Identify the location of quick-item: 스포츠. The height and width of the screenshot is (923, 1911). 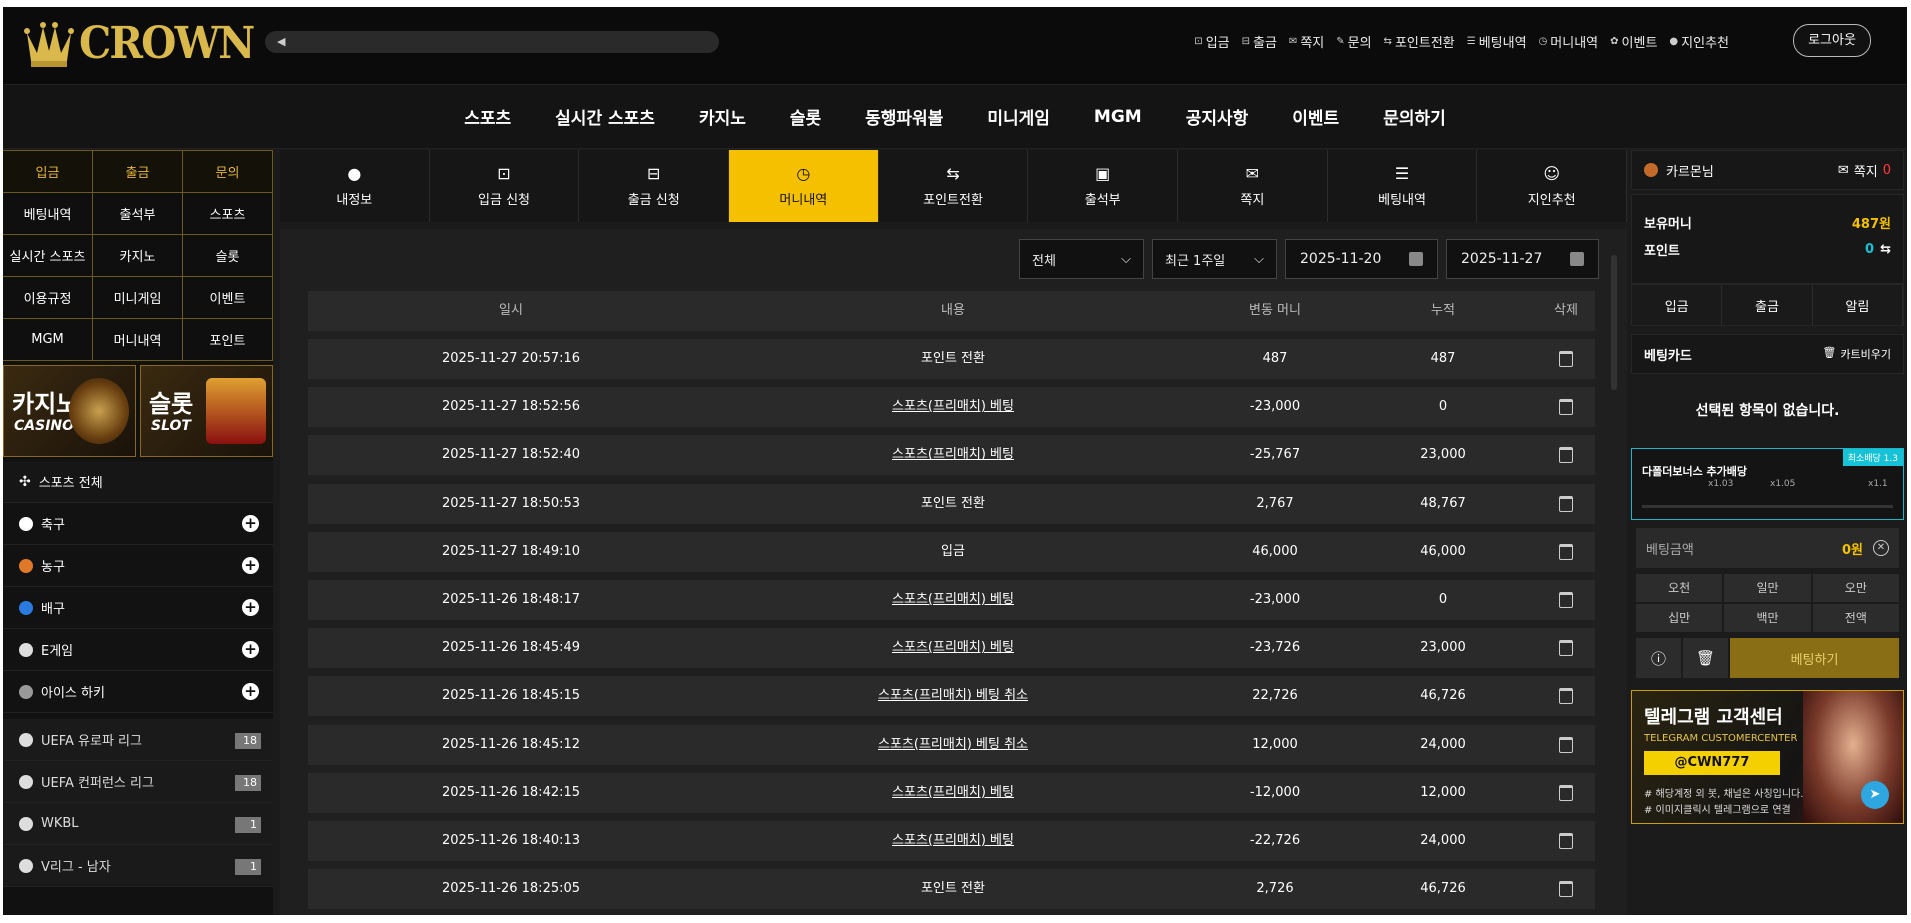
(228, 214).